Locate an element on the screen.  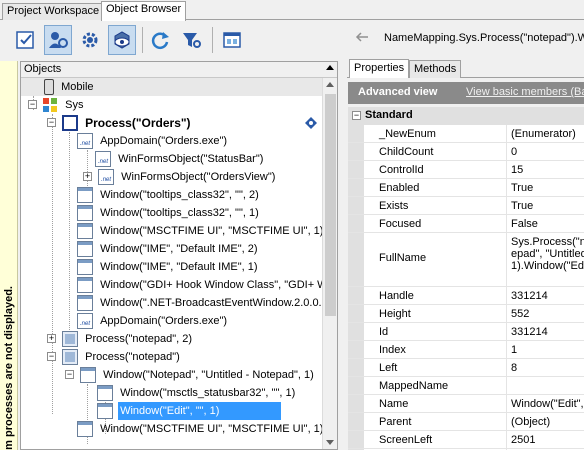
tree-item-label: Window("MSCTFIME UI", "MSCTFIME UI", 1) is located at coordinates (212, 429).